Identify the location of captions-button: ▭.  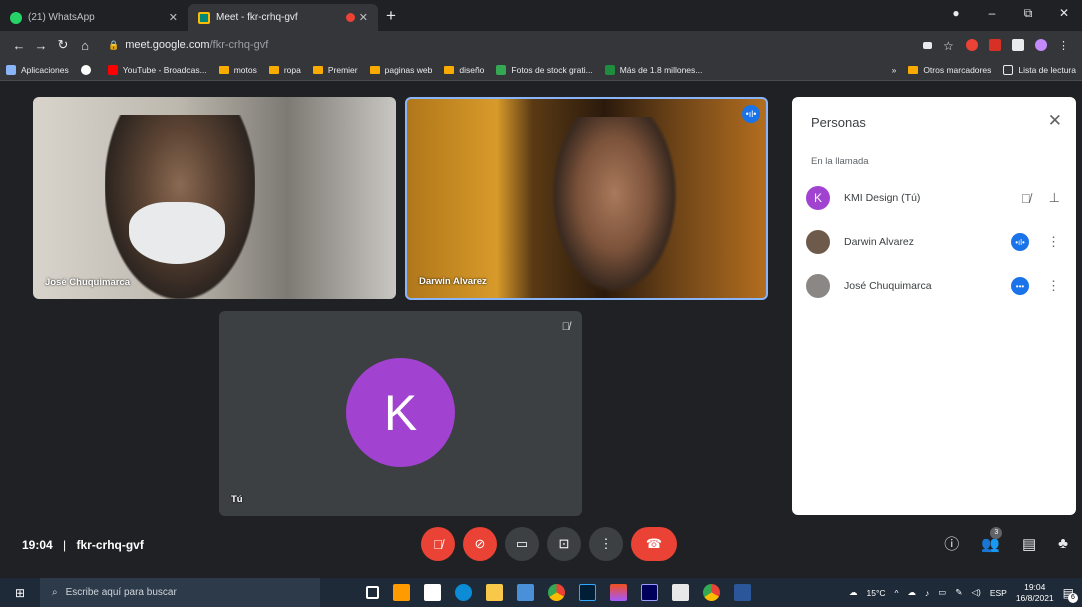
(522, 544).